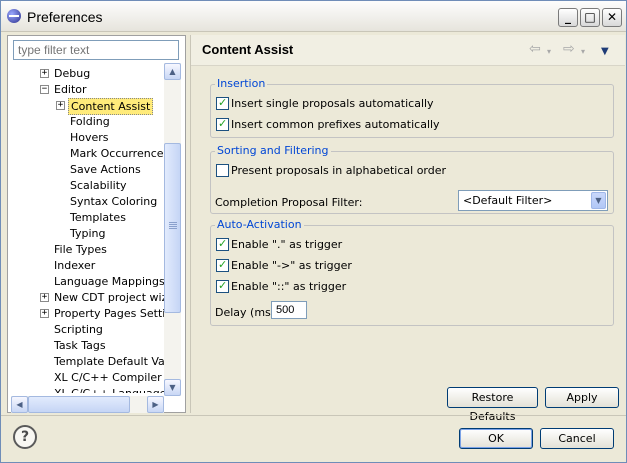  What do you see at coordinates (70, 89) in the screenshot?
I see `tree-item-label: Editor` at bounding box center [70, 89].